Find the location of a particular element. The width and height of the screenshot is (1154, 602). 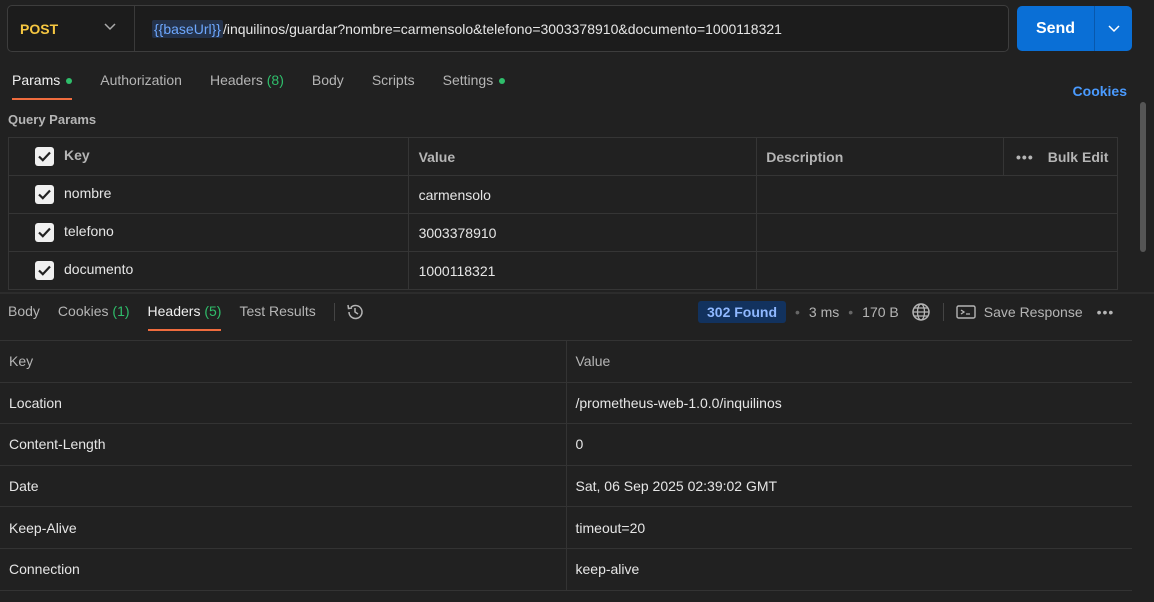

params-header-actions: ••• Bulk Edit is located at coordinates (1060, 156).